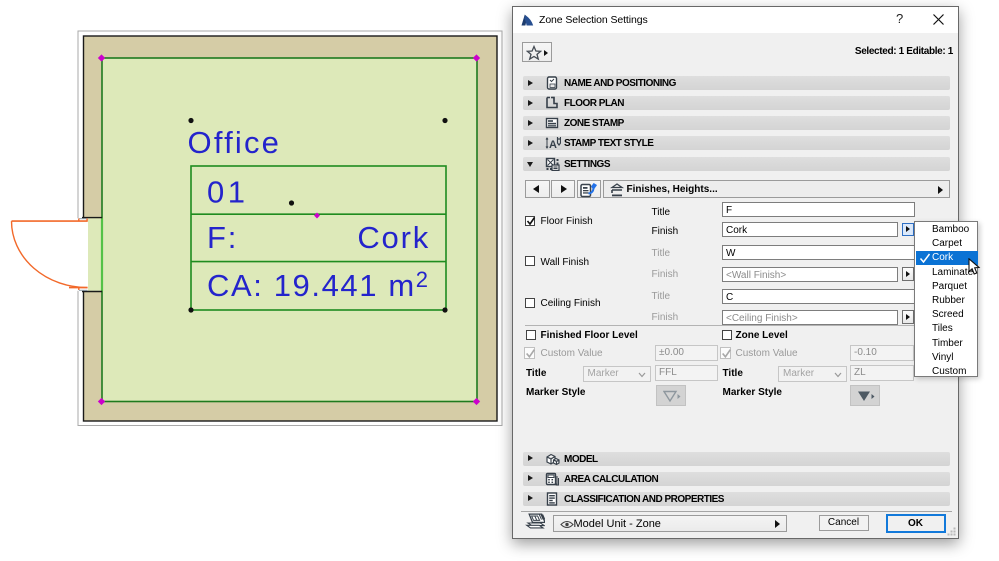 The image size is (999, 561). What do you see at coordinates (318, 285) in the screenshot?
I see `svg-text: CA: 19.441 m2` at bounding box center [318, 285].